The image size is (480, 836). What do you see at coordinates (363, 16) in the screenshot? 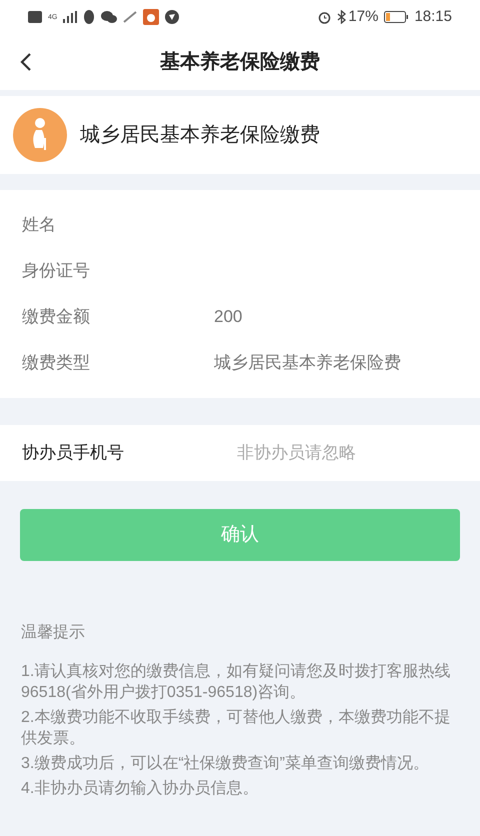
I see `battery-percent: 17%` at bounding box center [363, 16].